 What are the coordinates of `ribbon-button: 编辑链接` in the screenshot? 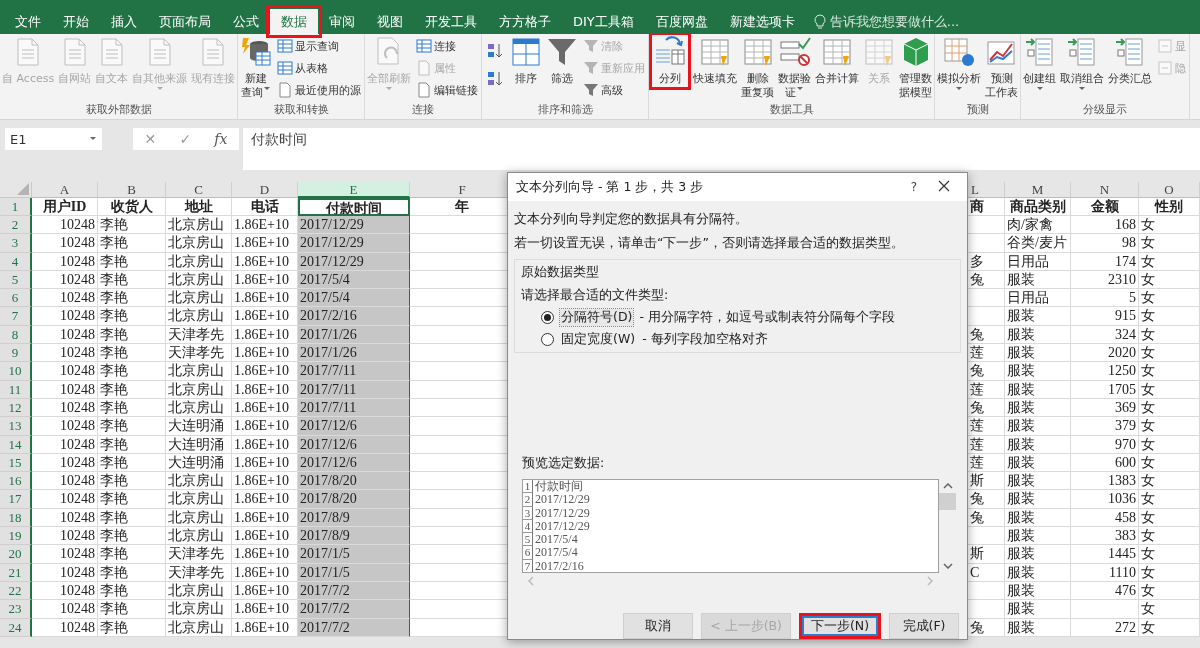 It's located at (447, 90).